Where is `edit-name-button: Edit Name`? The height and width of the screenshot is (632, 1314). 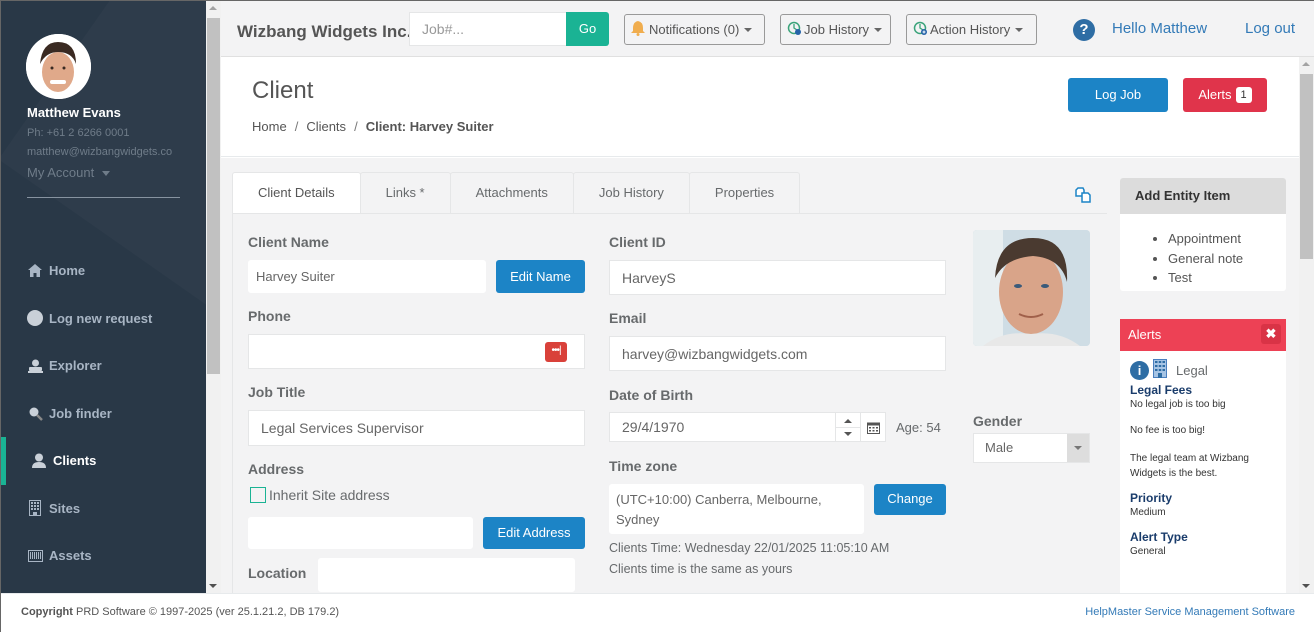 edit-name-button: Edit Name is located at coordinates (540, 276).